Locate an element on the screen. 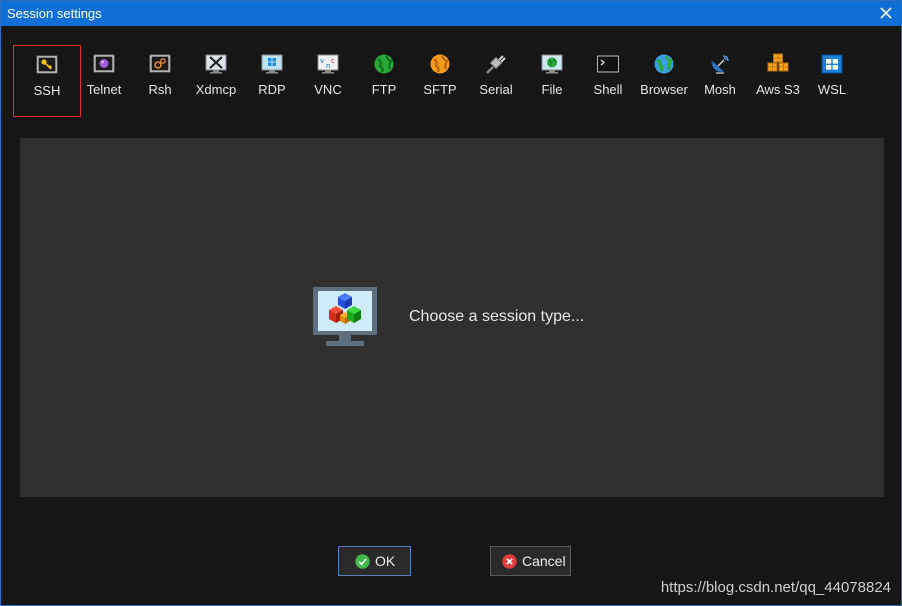  cancel-x-icon is located at coordinates (509, 561).